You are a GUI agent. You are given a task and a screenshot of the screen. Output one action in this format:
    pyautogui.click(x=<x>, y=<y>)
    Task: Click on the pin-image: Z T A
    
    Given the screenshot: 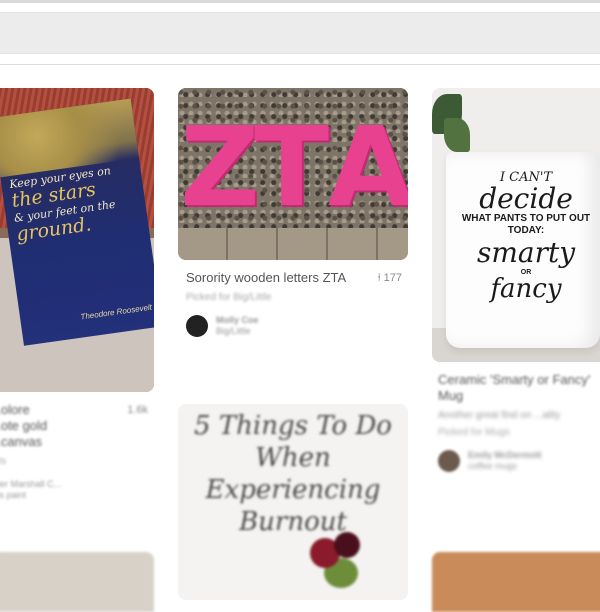 What is the action you would take?
    pyautogui.click(x=293, y=174)
    